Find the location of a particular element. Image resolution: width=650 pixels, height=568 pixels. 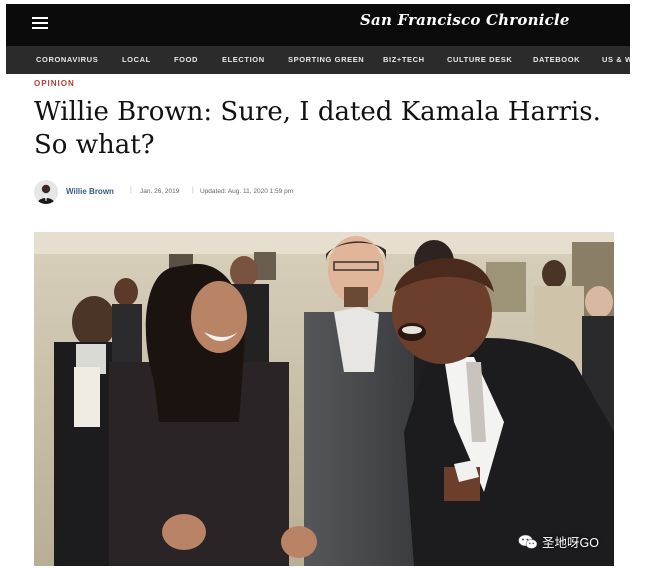

section-label: OPINION is located at coordinates (54, 83).